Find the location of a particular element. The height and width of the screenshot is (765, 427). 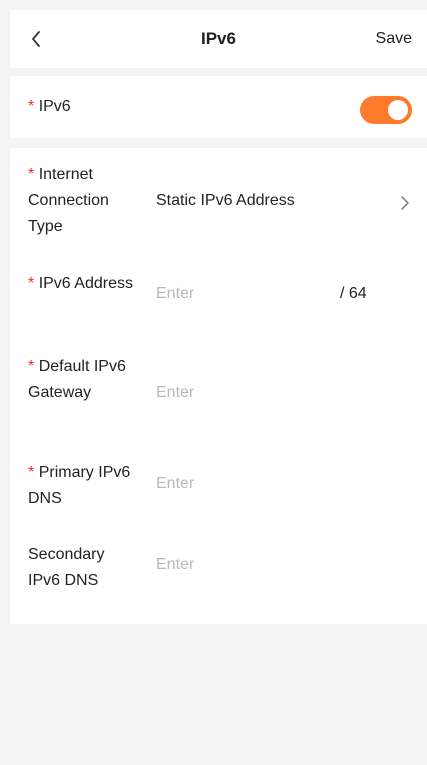

ipv6-address-label-text: IPv6 Address is located at coordinates (85, 283).